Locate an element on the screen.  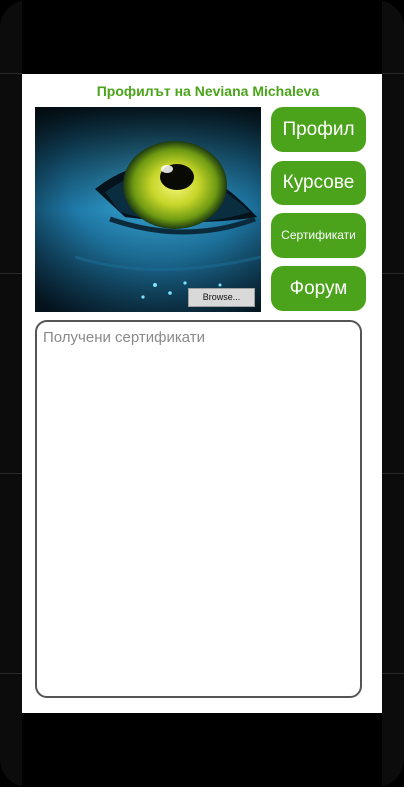
certificates-button: Сертификати is located at coordinates (318, 235).